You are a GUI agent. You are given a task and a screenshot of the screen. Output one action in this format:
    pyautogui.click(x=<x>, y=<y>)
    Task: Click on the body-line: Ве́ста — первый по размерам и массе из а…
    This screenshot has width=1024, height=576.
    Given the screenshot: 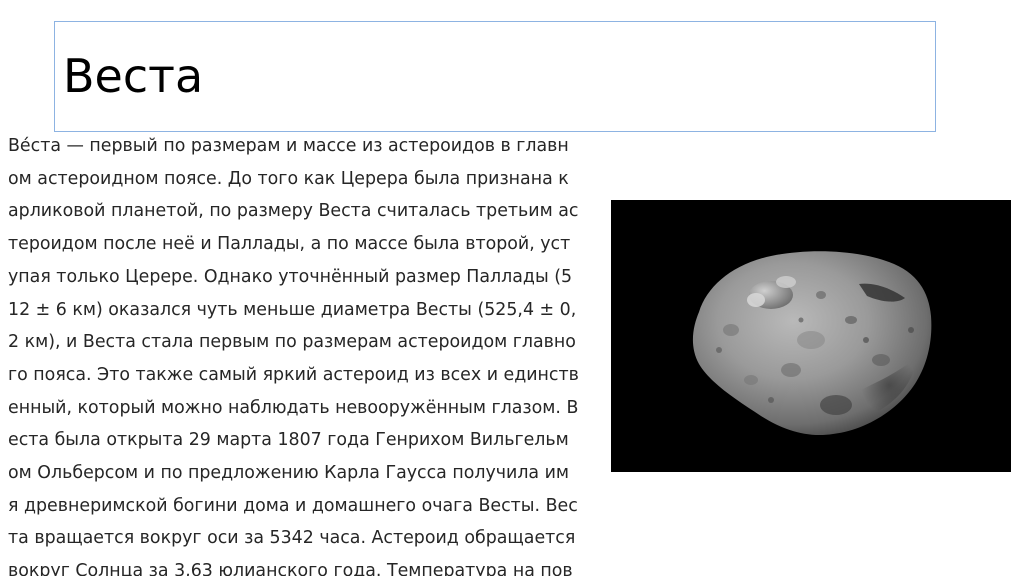 What is the action you would take?
    pyautogui.click(x=288, y=146)
    